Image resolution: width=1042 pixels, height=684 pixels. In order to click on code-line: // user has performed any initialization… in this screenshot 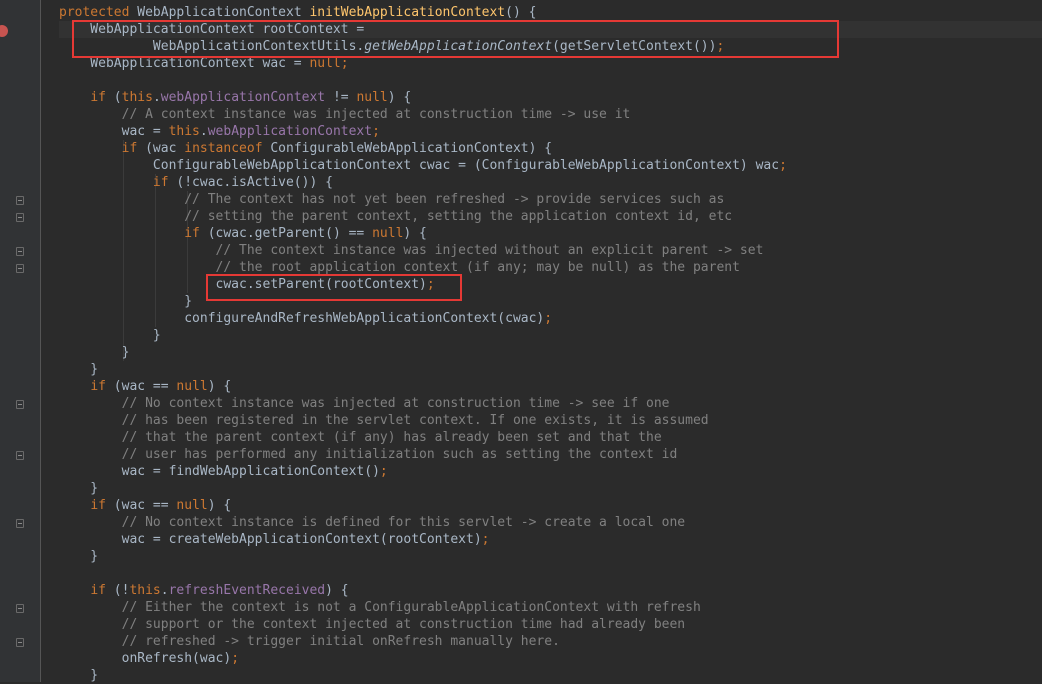, I will do `click(550, 454)`.